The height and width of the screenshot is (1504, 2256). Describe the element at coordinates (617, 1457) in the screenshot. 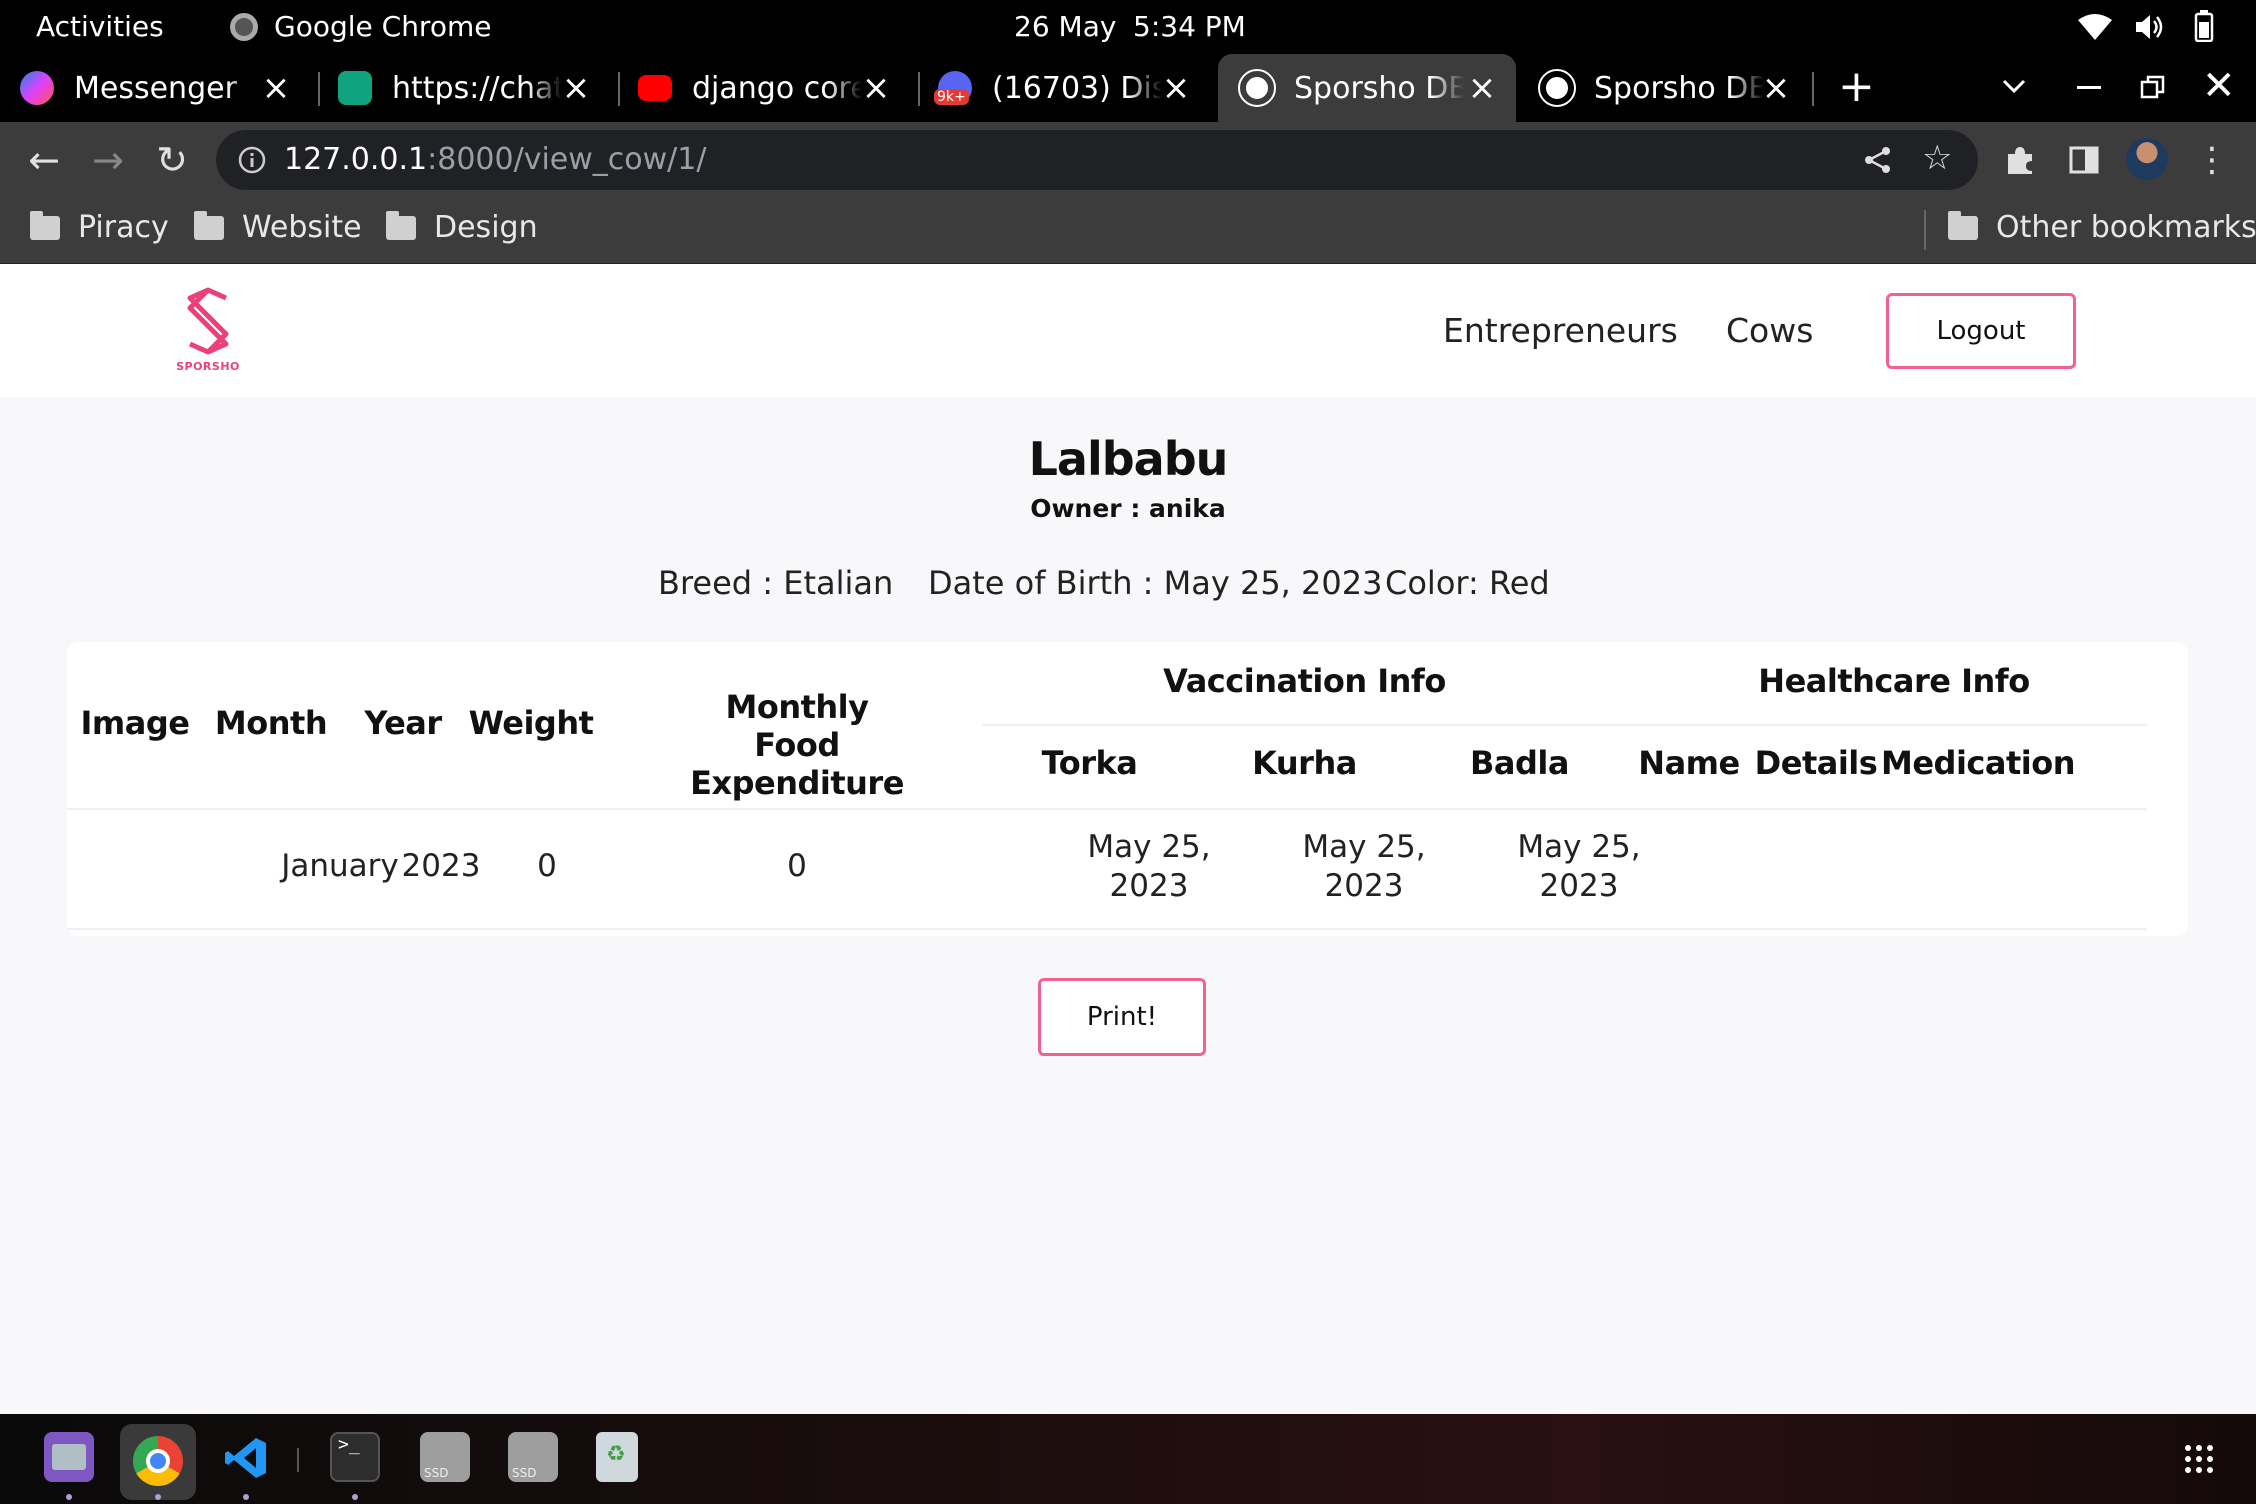

I see `trash-icon: ♻` at that location.